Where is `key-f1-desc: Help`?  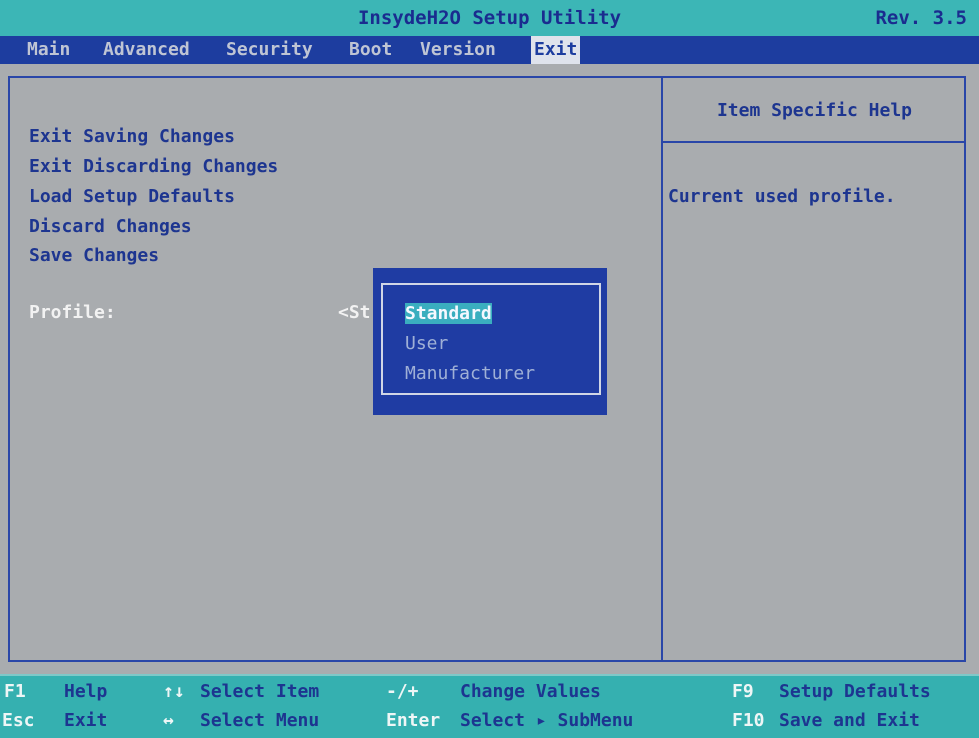 key-f1-desc: Help is located at coordinates (86, 691).